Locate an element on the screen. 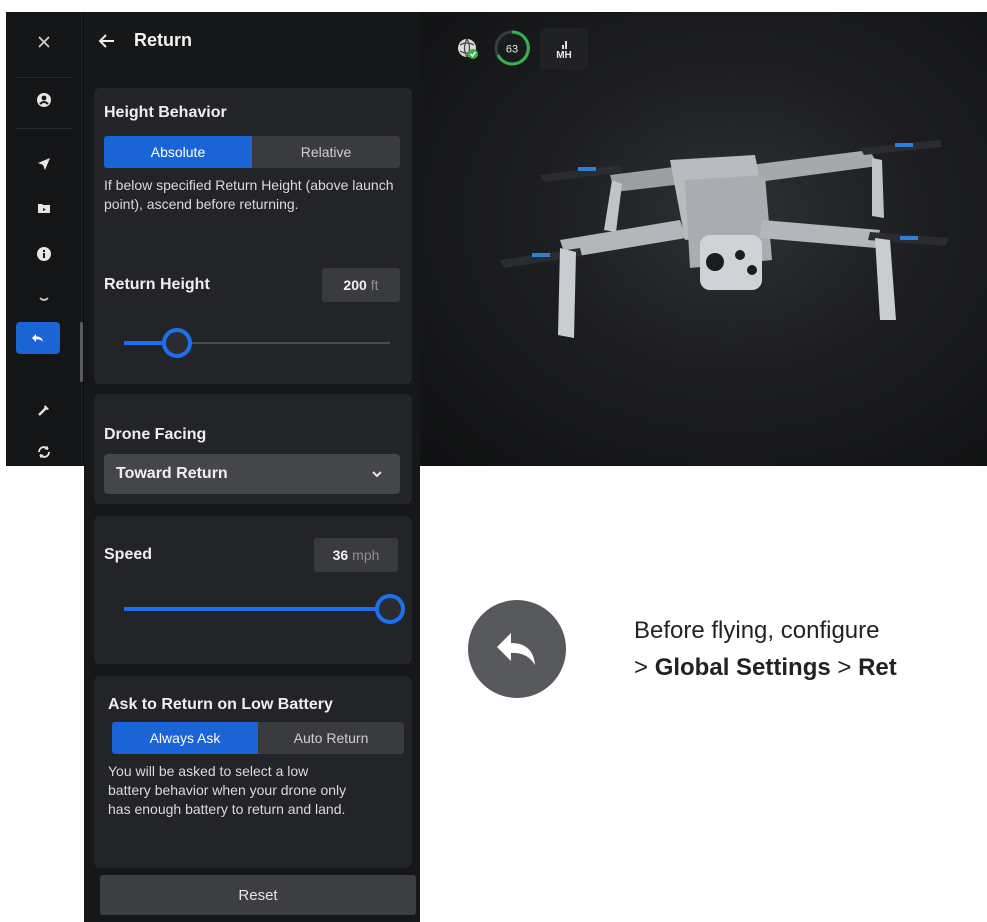 This screenshot has height=922, width=987. navigation-button is located at coordinates (44, 164).